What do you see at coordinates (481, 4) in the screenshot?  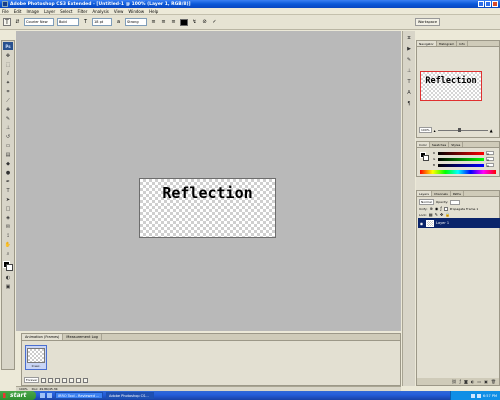 I see `minimize-button` at bounding box center [481, 4].